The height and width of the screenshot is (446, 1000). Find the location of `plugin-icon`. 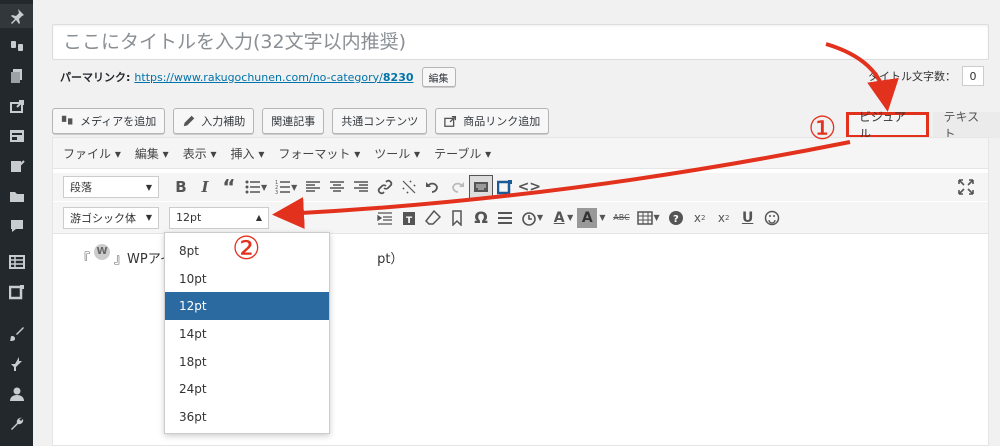

plugin-icon is located at coordinates (16, 364).